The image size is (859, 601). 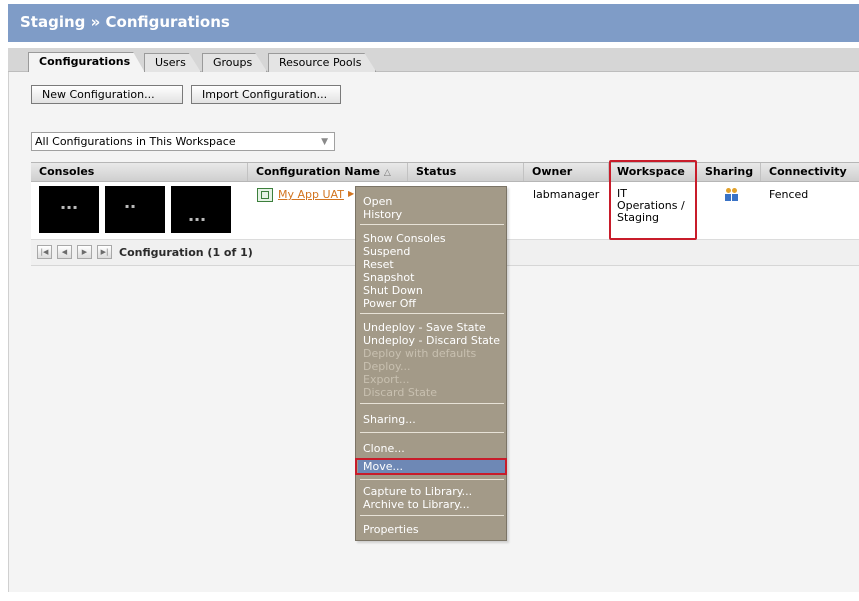 What do you see at coordinates (424, 327) in the screenshot?
I see `menu-item-undeploy-save: Undeploy - Save State` at bounding box center [424, 327].